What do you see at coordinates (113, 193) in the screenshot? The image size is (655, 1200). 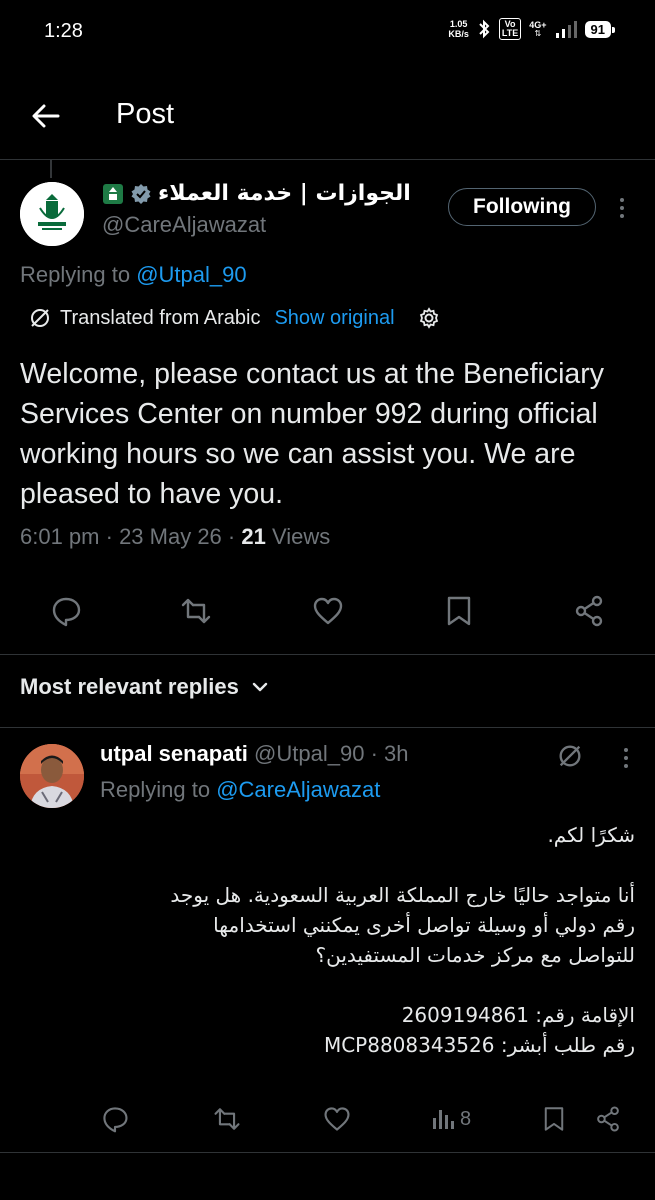 I see `government-badge-icon` at bounding box center [113, 193].